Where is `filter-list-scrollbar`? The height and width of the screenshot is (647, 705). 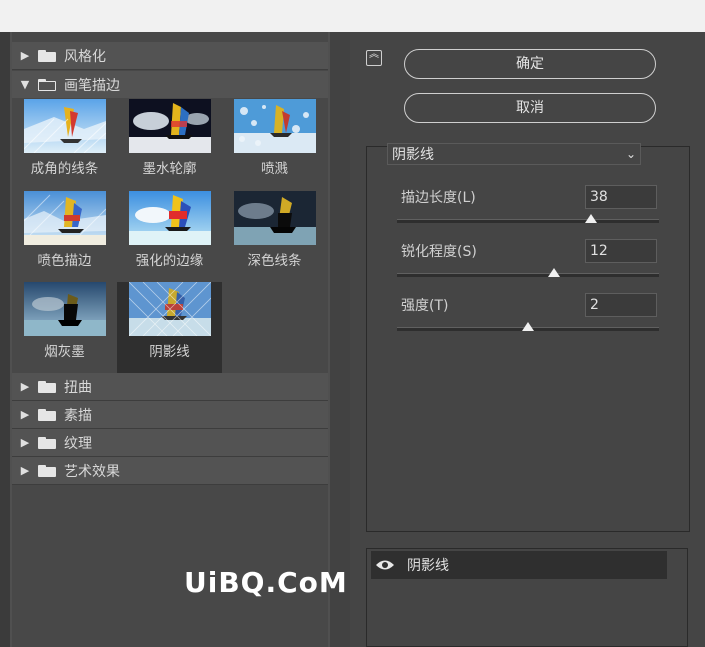 filter-list-scrollbar is located at coordinates (340, 339).